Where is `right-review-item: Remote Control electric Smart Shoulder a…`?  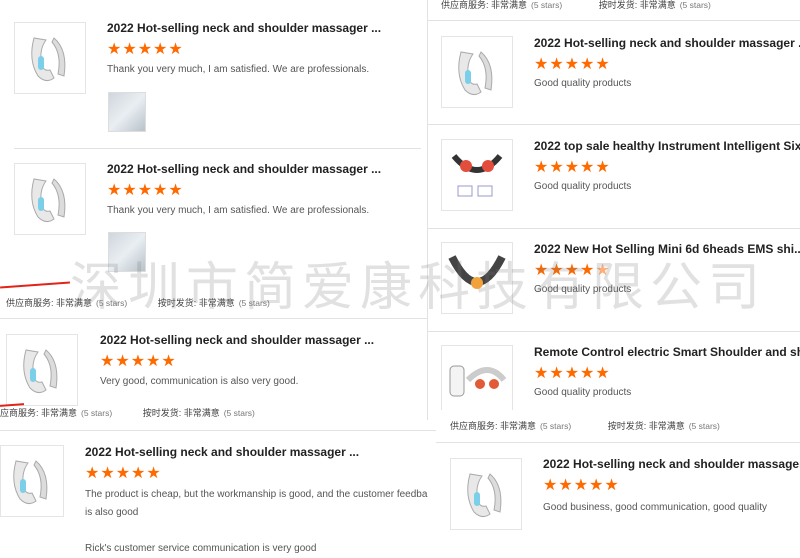 right-review-item: Remote Control electric Smart Shoulder a… is located at coordinates (613, 376).